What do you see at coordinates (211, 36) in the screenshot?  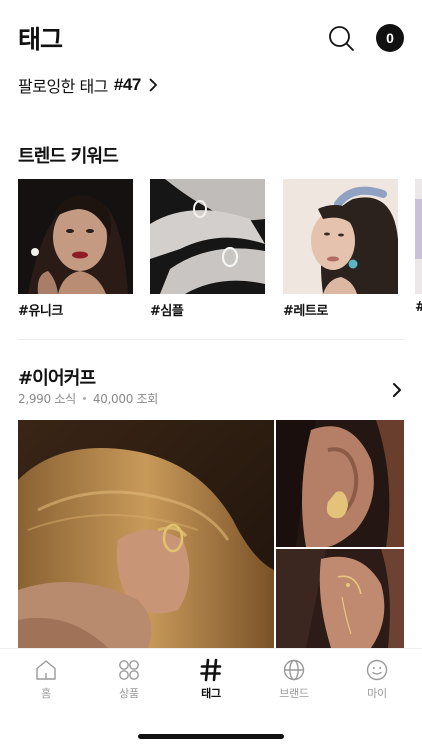 I see `app-header: 태그 0` at bounding box center [211, 36].